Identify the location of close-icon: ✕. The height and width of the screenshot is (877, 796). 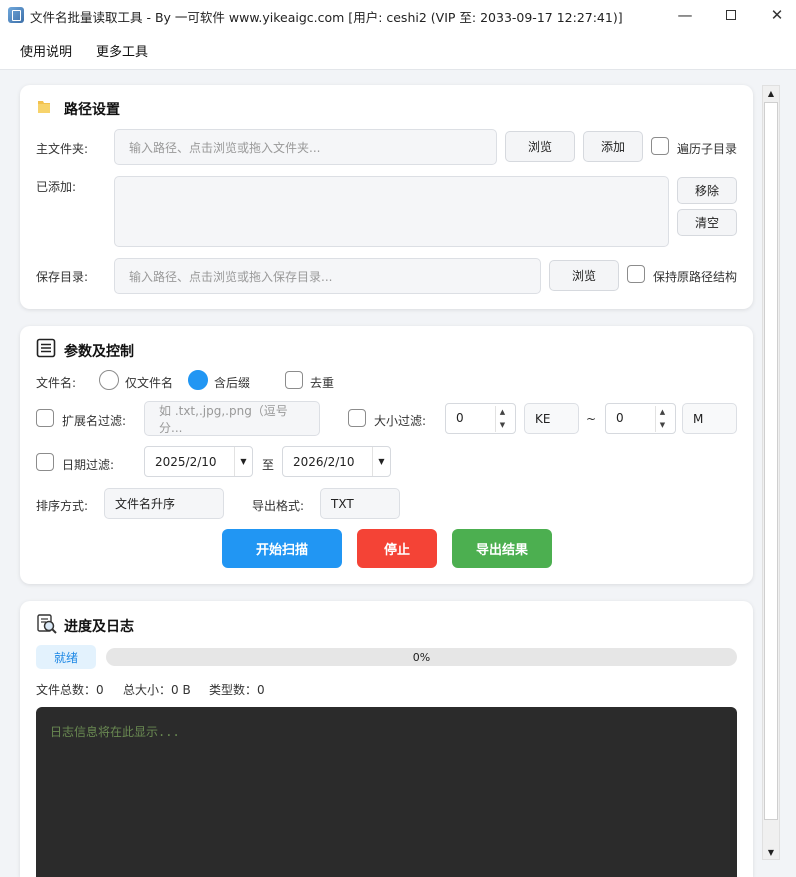
(777, 15).